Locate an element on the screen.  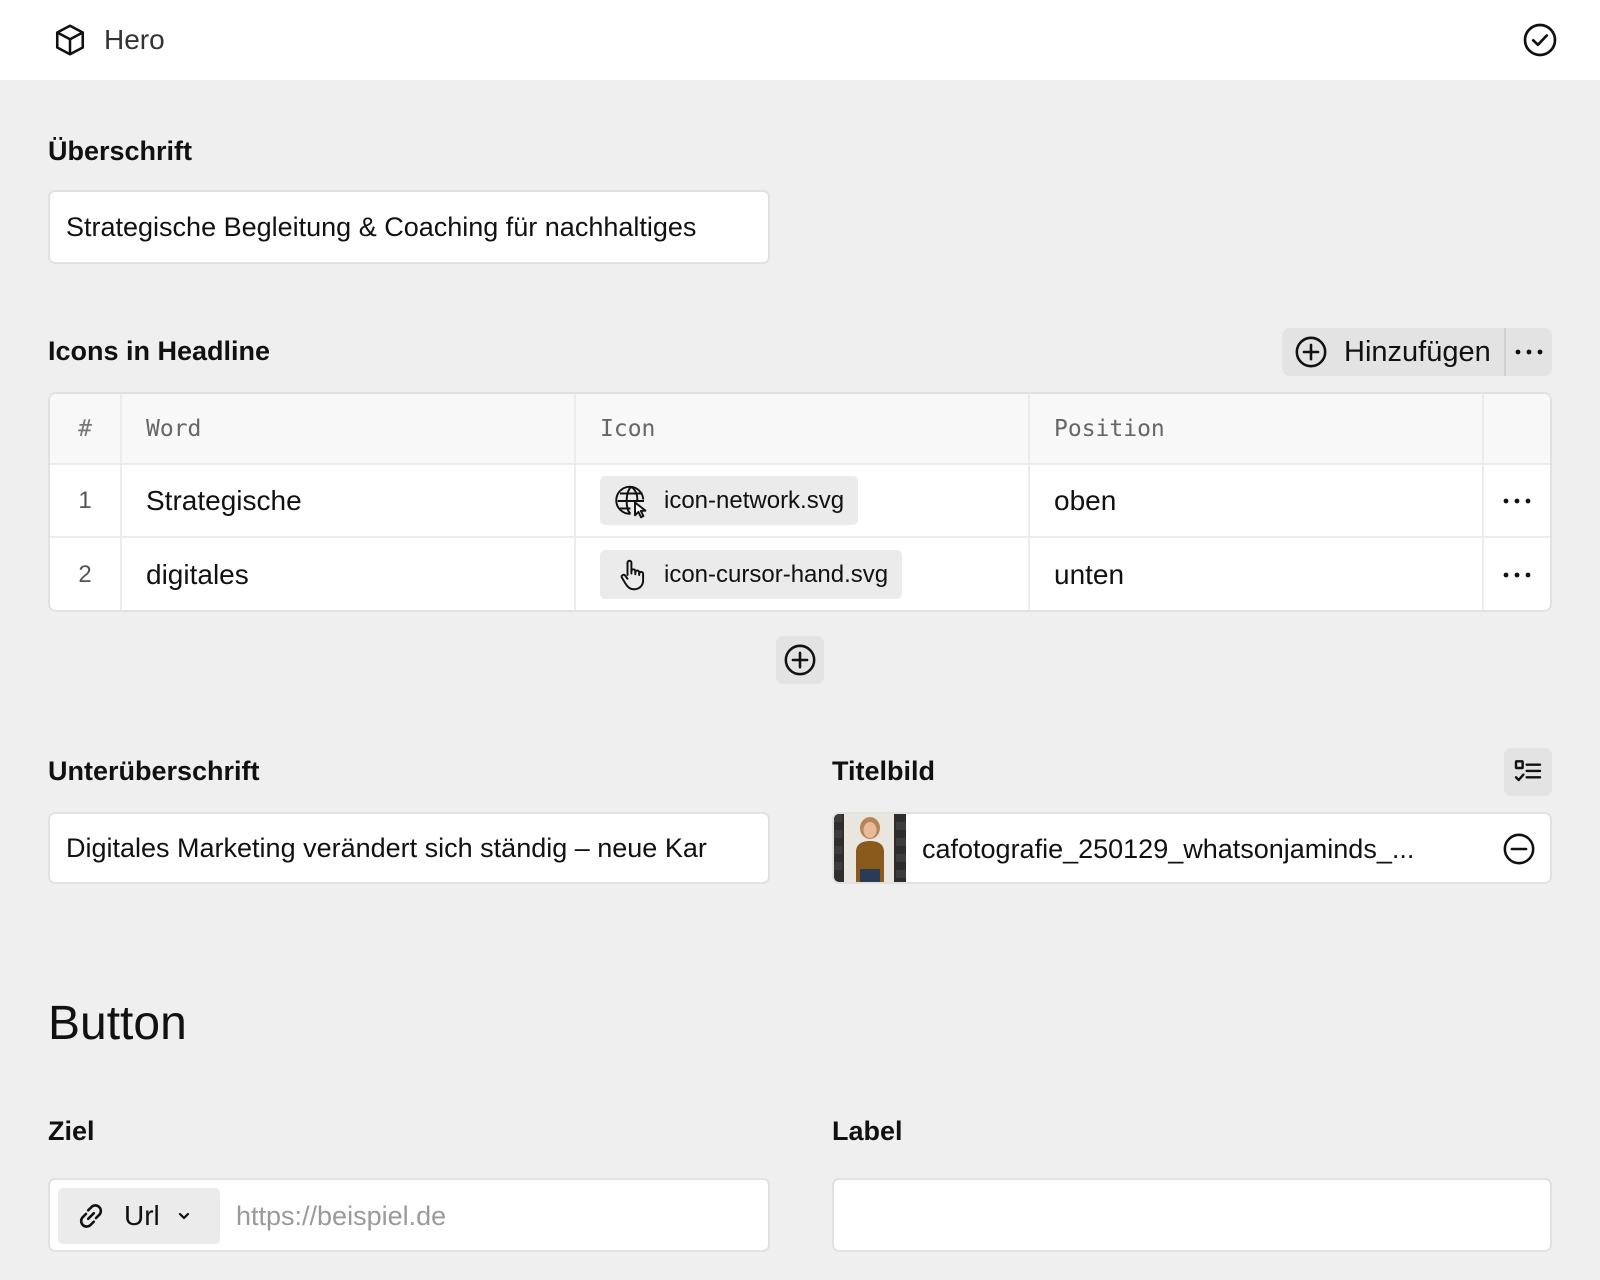
top-bar: Hero is located at coordinates (800, 40).